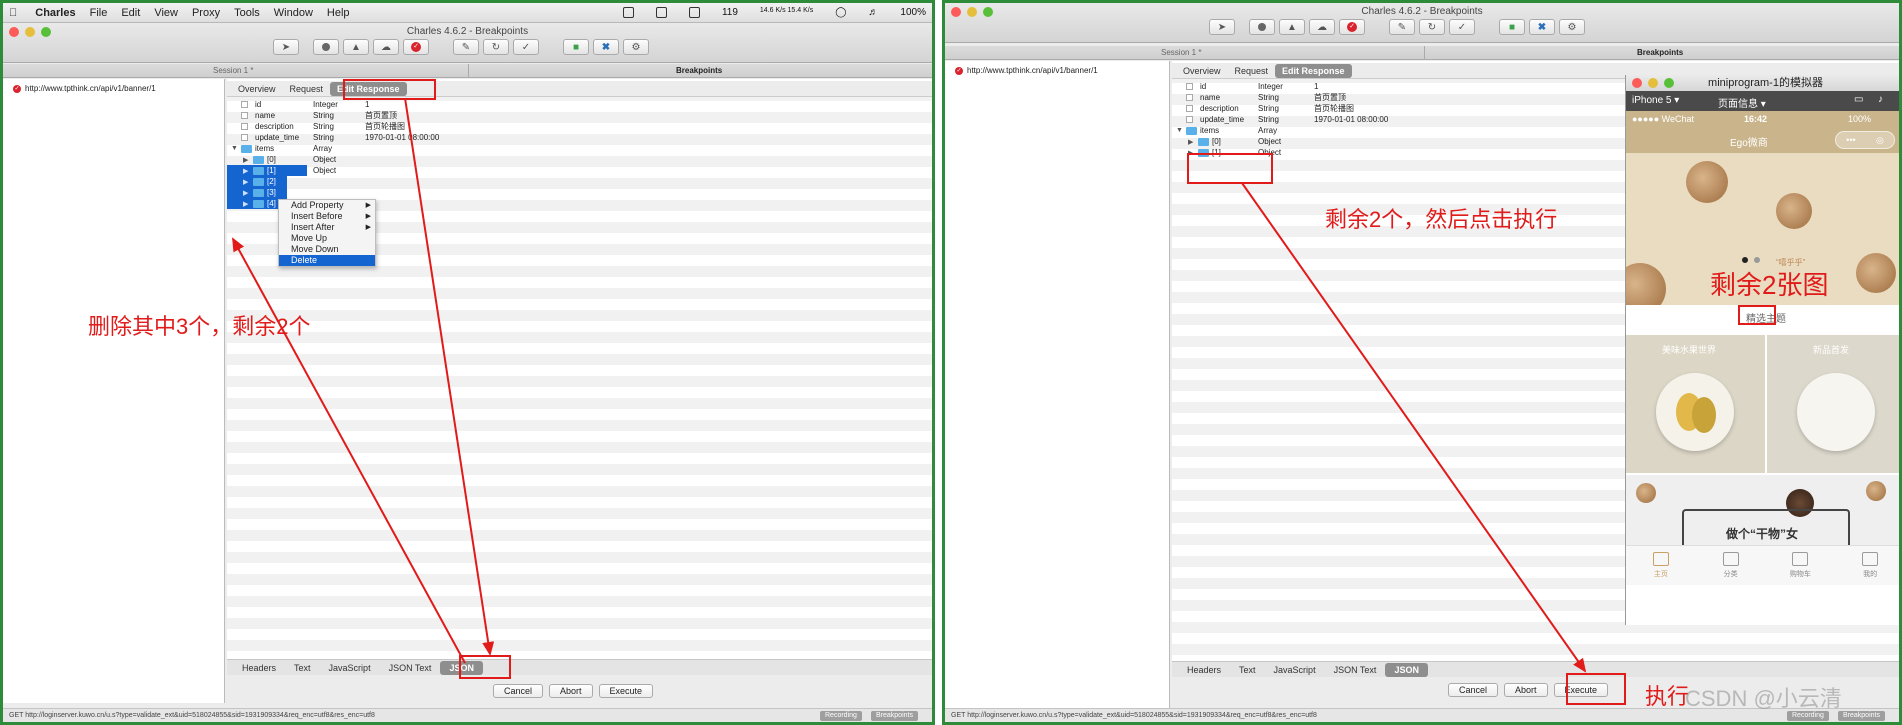 Image resolution: width=1902 pixels, height=725 pixels. I want to click on right-annotation-arrows, so click(1414, 427).